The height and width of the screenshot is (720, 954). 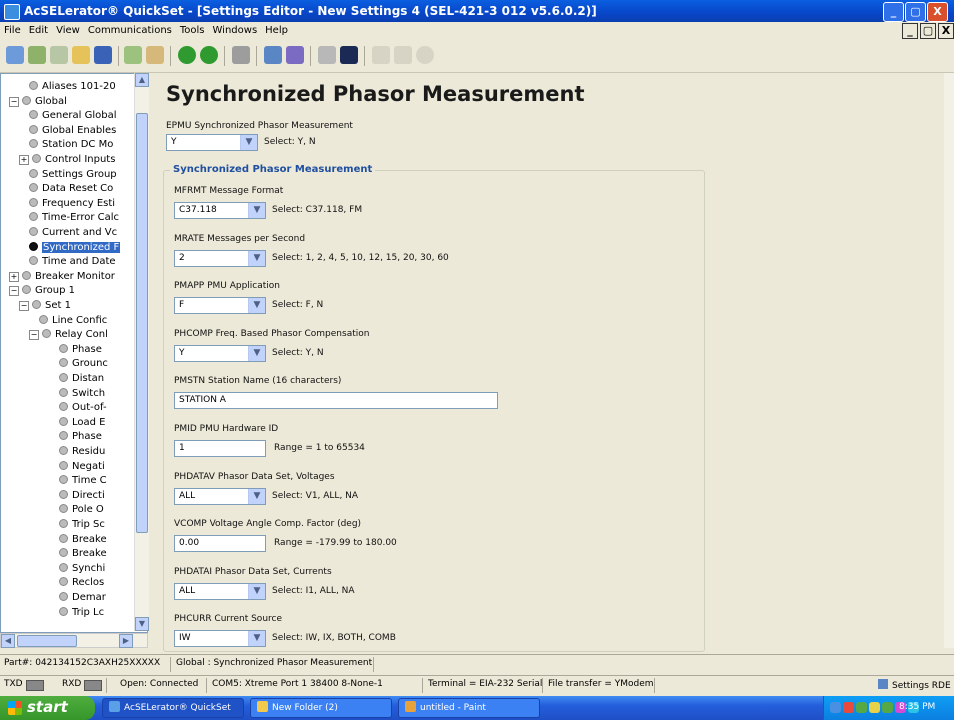 What do you see at coordinates (209, 55) in the screenshot?
I see `go-up-icon` at bounding box center [209, 55].